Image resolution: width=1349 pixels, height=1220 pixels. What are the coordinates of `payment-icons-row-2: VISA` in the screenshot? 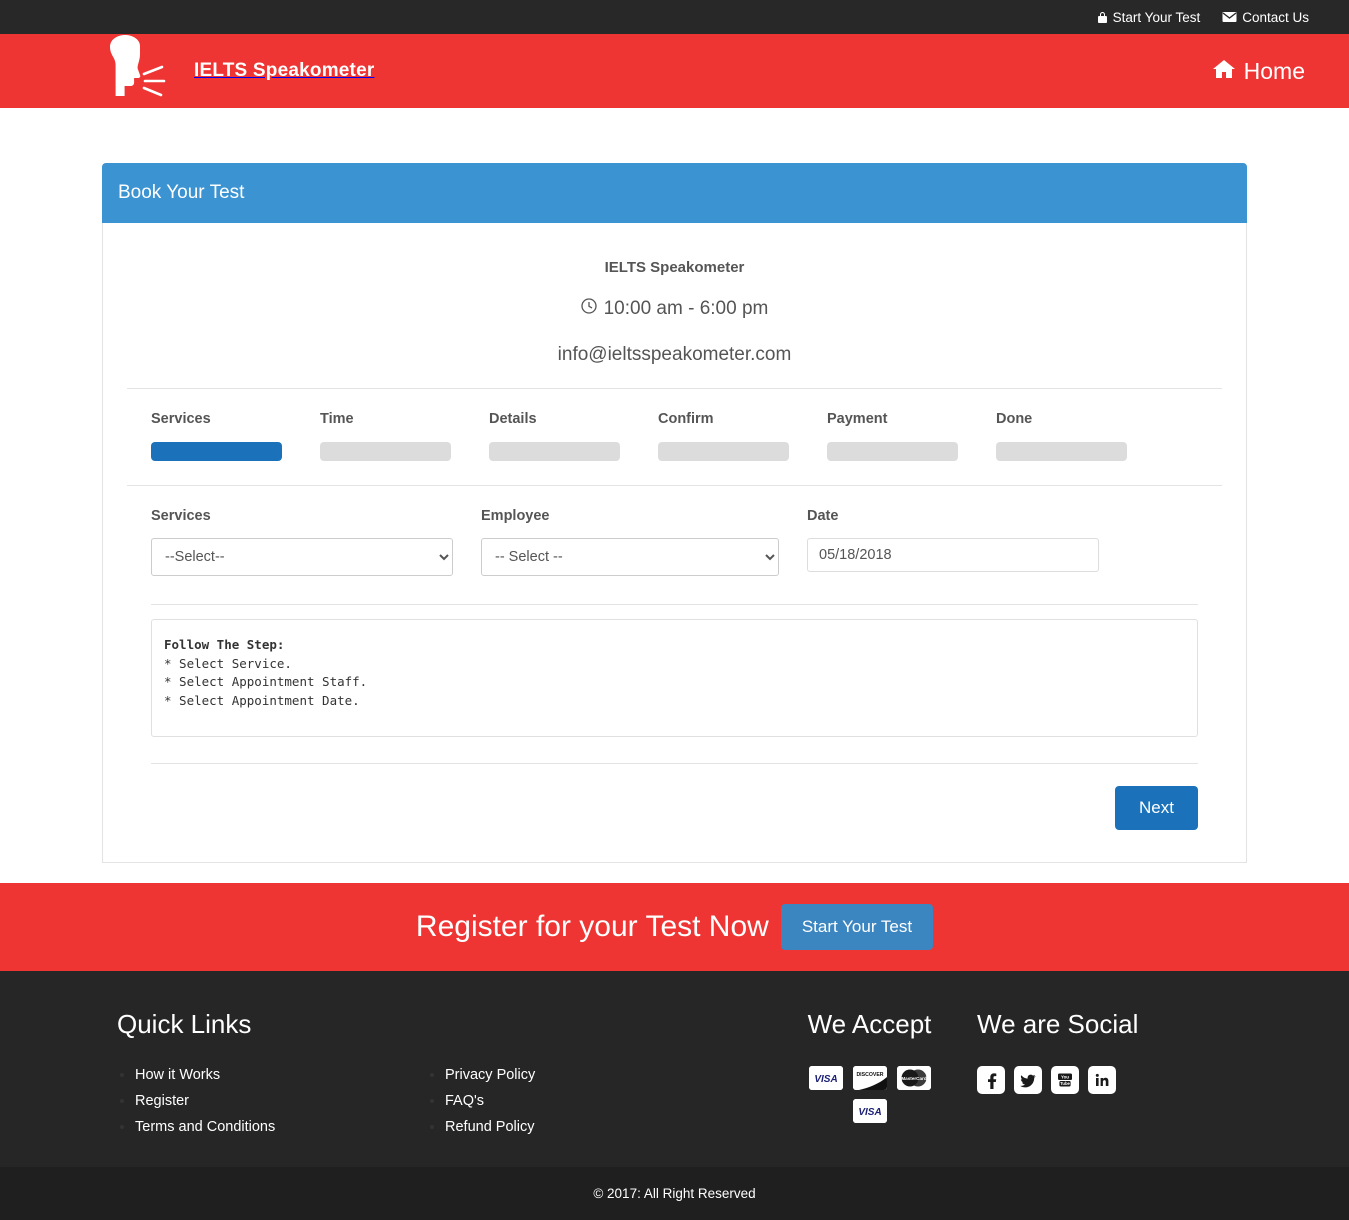 It's located at (869, 1111).